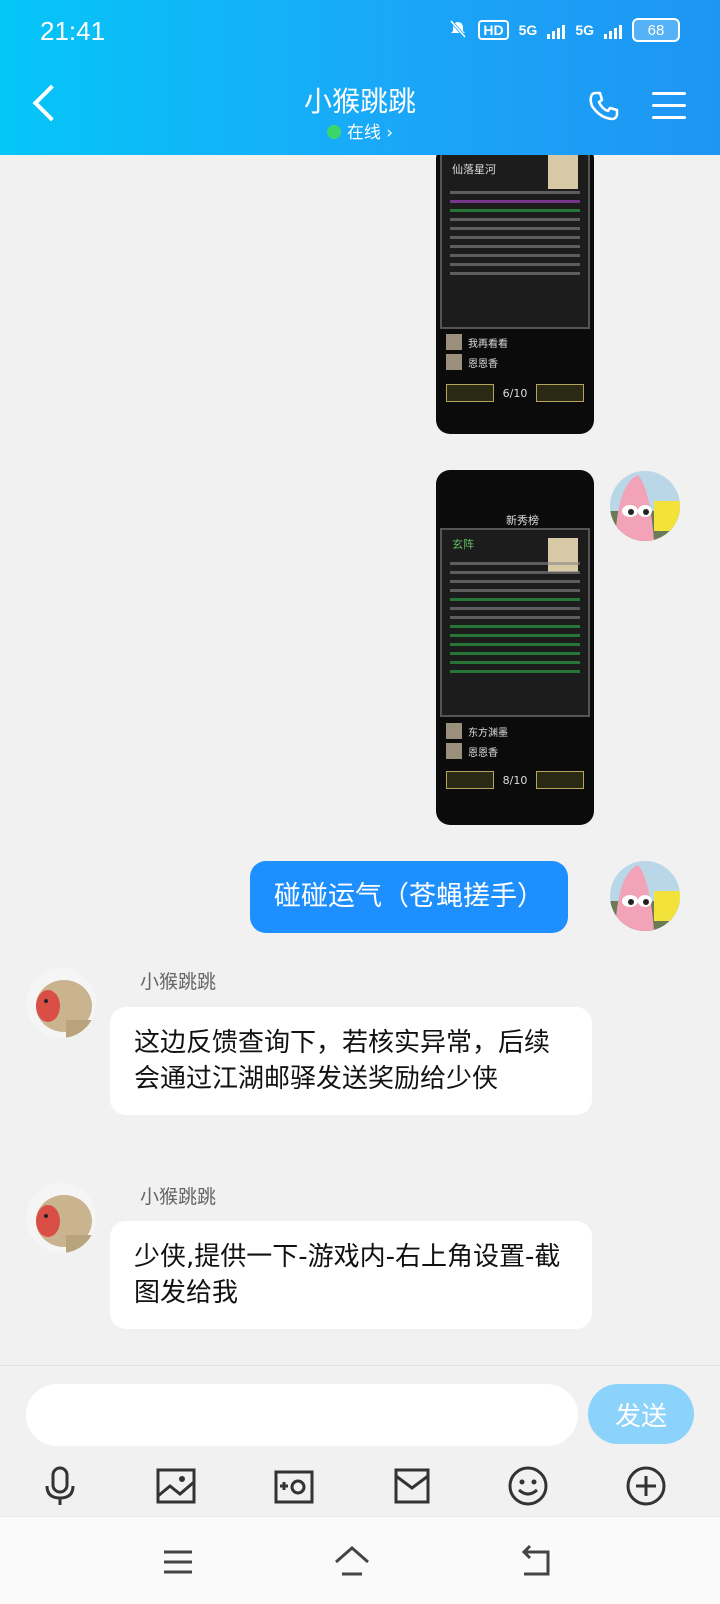 Image resolution: width=720 pixels, height=1604 pixels. I want to click on sender-name: 小猴跳跳, so click(178, 982).